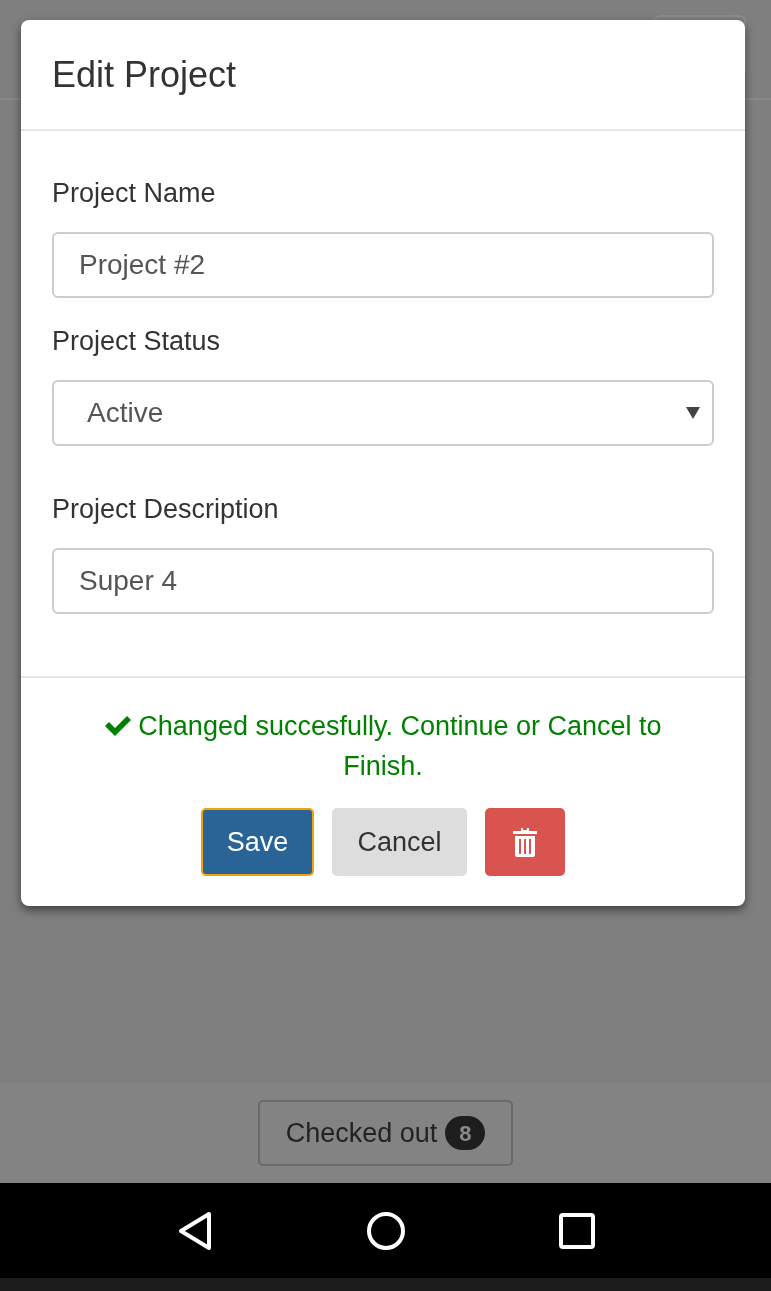 The image size is (771, 1291). What do you see at coordinates (399, 842) in the screenshot?
I see `cancel-button: Cancel` at bounding box center [399, 842].